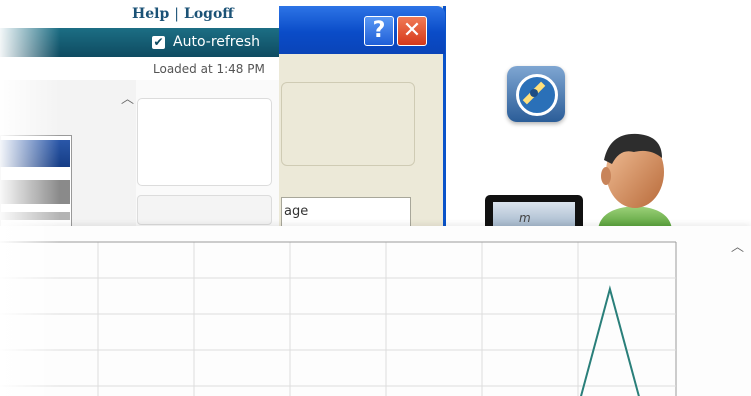 This screenshot has height=396, width=751. I want to click on header-links: Help | Logoff, so click(183, 14).